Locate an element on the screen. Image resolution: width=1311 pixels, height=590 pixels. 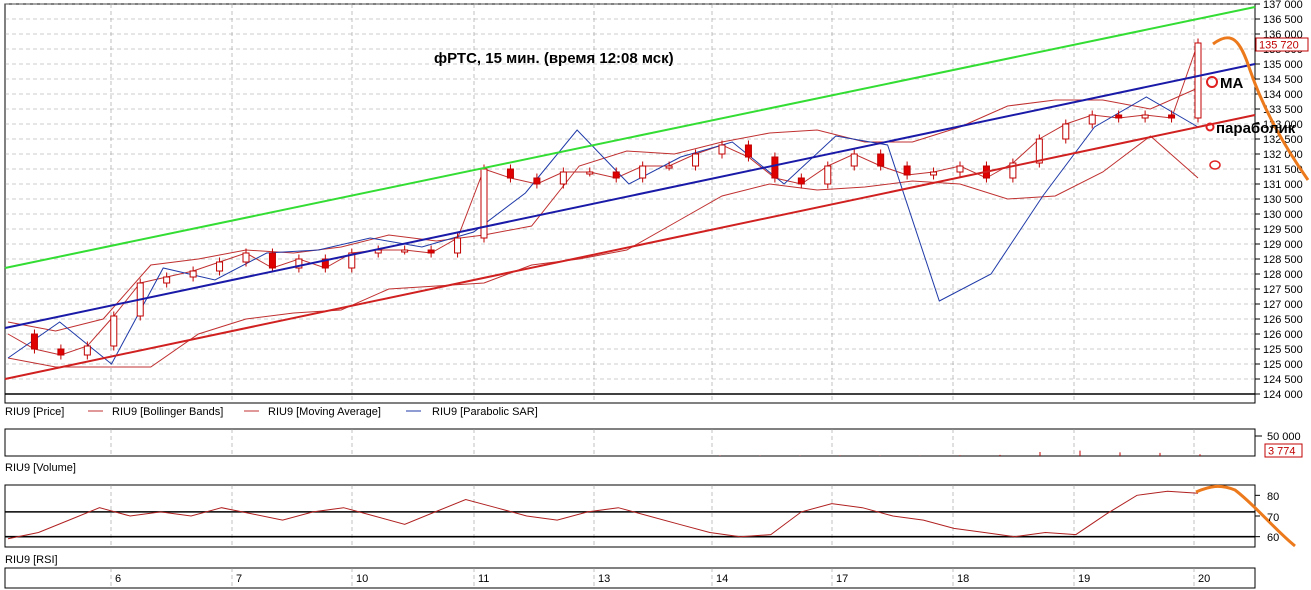
price-tick-label: 125 500 is located at coordinates (1283, 350).